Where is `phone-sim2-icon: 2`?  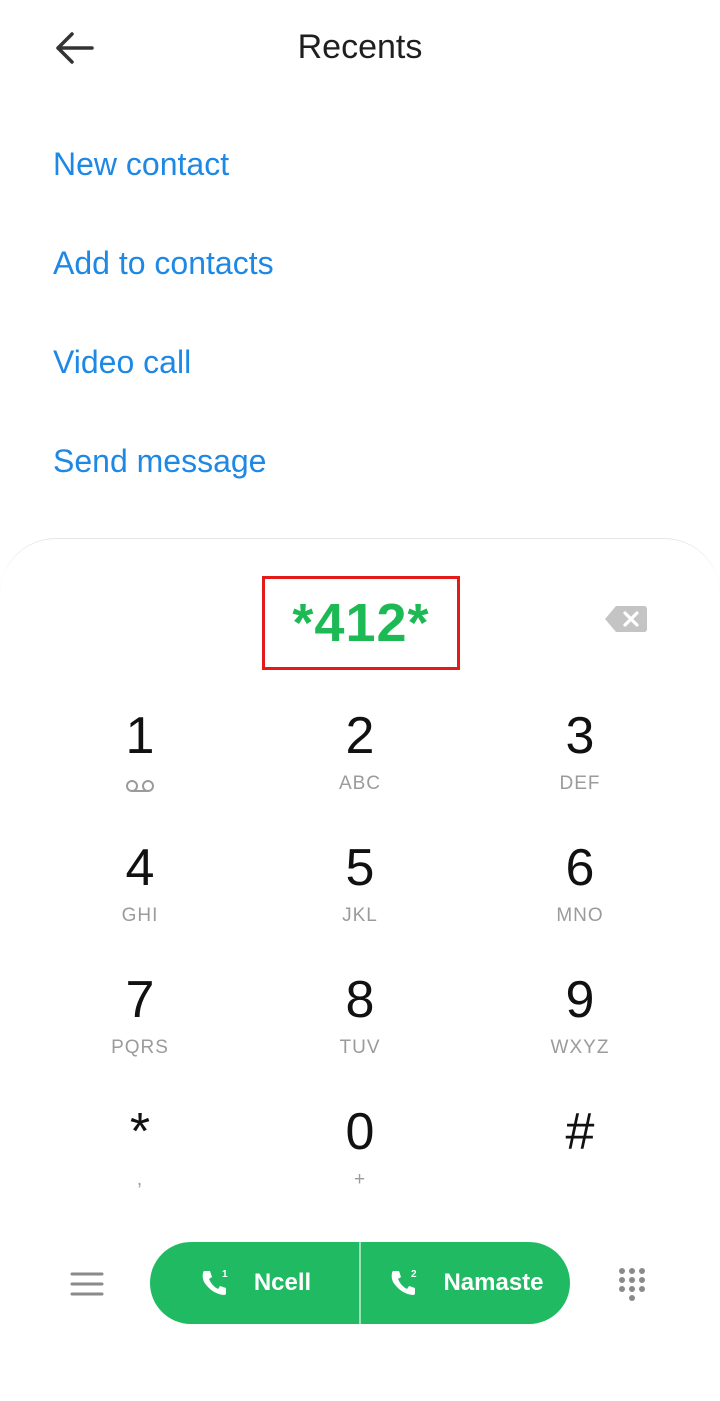
phone-sim2-icon: 2 is located at coordinates (404, 1282).